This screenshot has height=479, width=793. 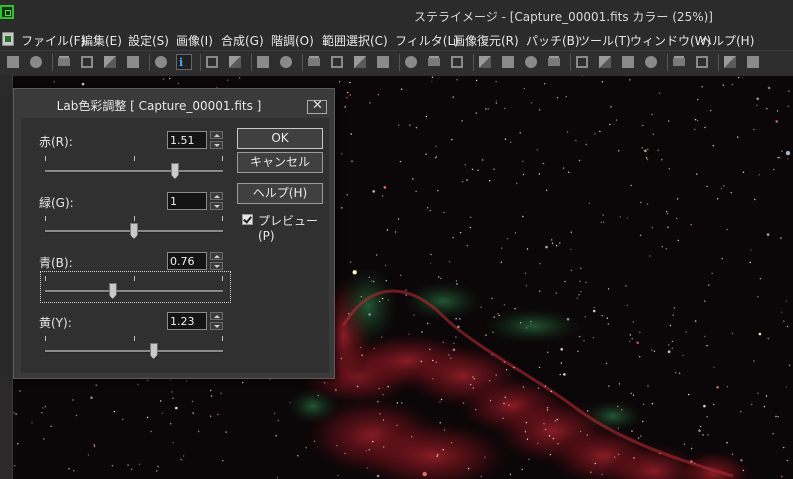 What do you see at coordinates (216, 140) in the screenshot?
I see `red-spinner` at bounding box center [216, 140].